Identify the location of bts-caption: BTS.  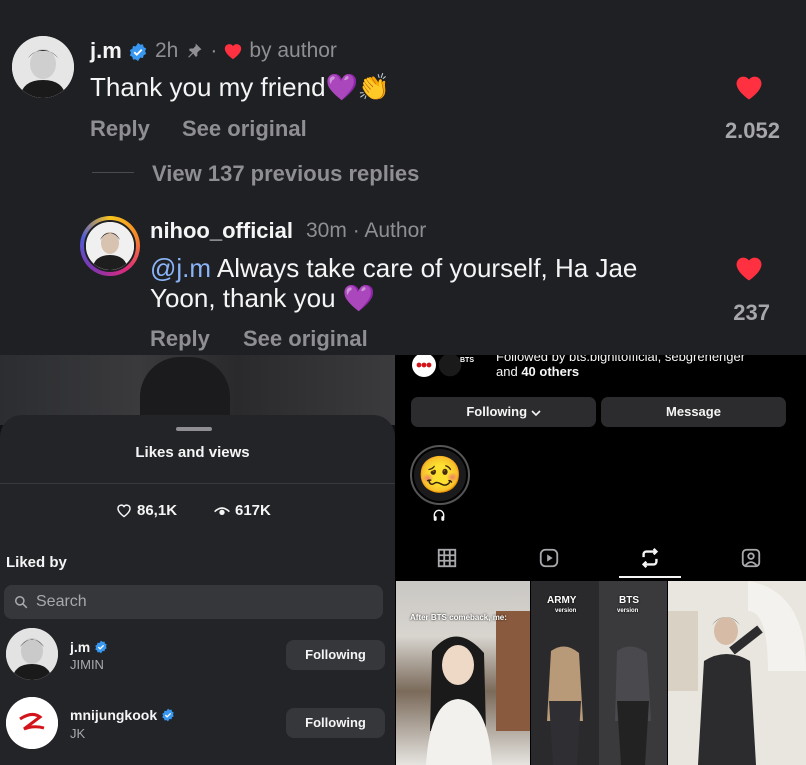
(629, 600).